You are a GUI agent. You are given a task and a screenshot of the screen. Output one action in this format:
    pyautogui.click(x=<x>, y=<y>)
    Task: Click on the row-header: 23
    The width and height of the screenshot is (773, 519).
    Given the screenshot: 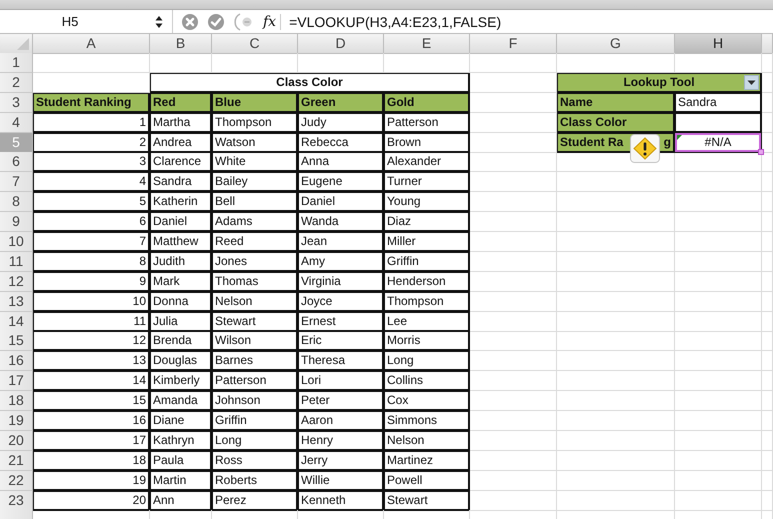 What is the action you would take?
    pyautogui.click(x=16, y=500)
    